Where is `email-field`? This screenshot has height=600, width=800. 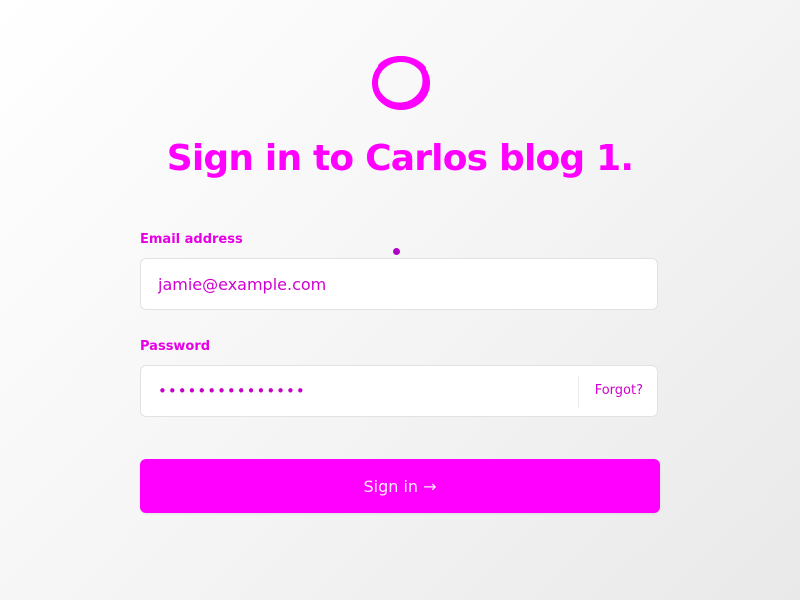
email-field is located at coordinates (399, 284).